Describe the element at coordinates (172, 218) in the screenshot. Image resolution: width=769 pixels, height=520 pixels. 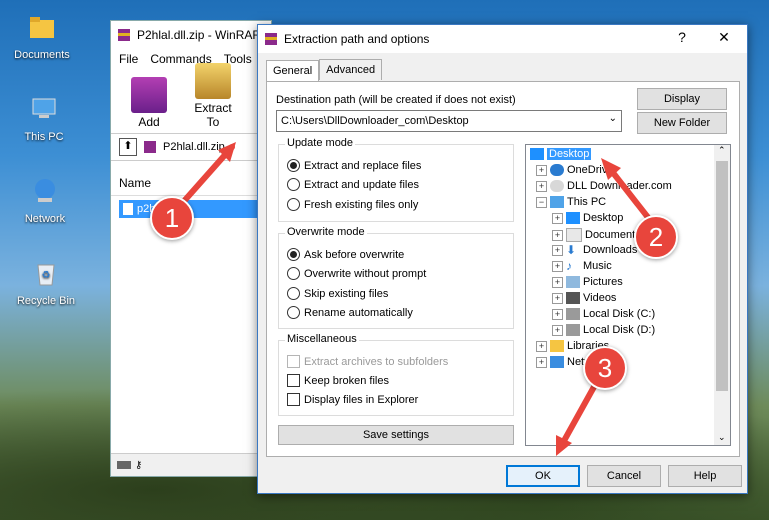
I see `step-marker-1: 1` at that location.